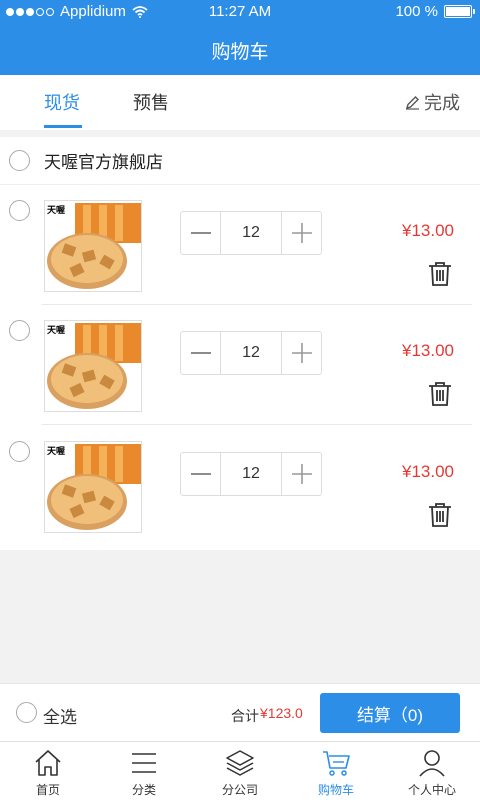 Image resolution: width=480 pixels, height=800 pixels. What do you see at coordinates (257, 424) in the screenshot?
I see `item-divider` at bounding box center [257, 424].